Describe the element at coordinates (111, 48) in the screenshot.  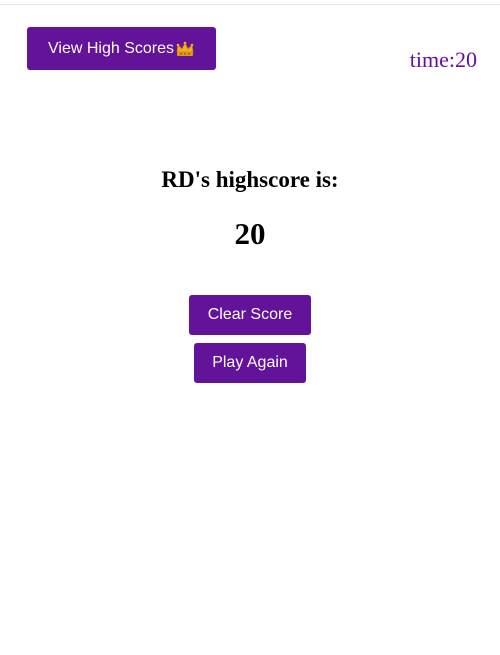
I see `view-high-scores-label: View High Scores` at that location.